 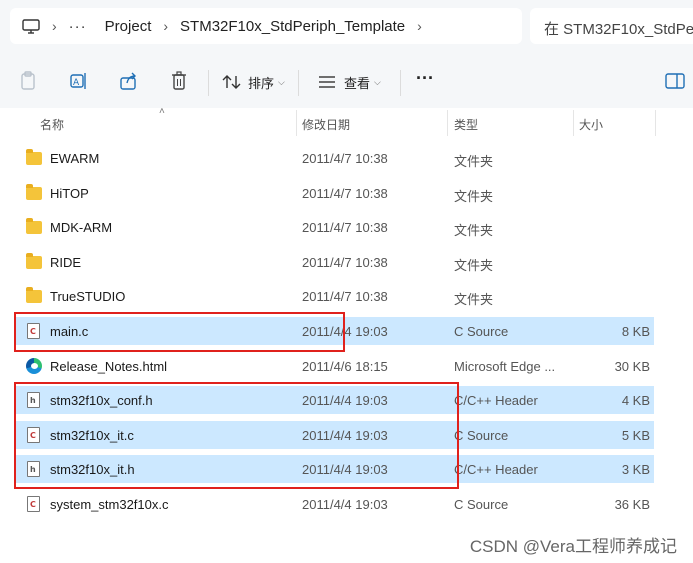 What do you see at coordinates (34, 366) in the screenshot?
I see `edge-icon` at bounding box center [34, 366].